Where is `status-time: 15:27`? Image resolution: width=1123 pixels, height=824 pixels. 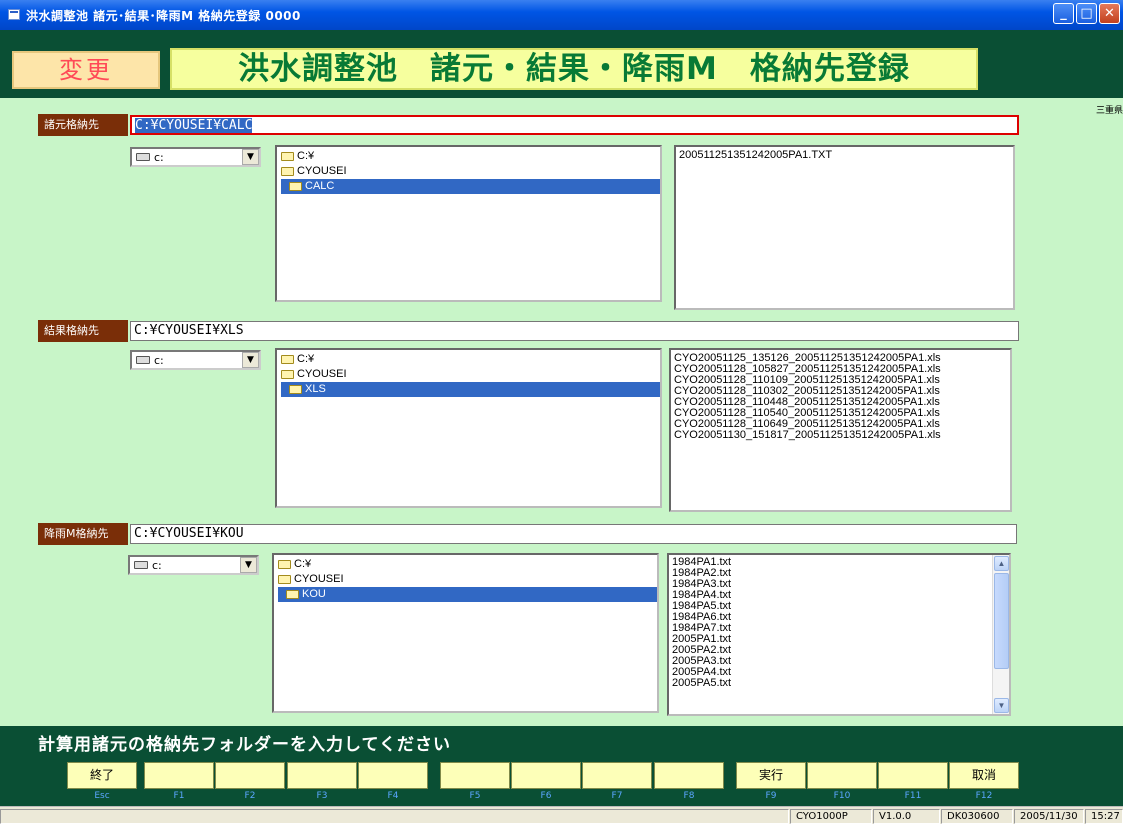
status-time: 15:27 is located at coordinates (1104, 816).